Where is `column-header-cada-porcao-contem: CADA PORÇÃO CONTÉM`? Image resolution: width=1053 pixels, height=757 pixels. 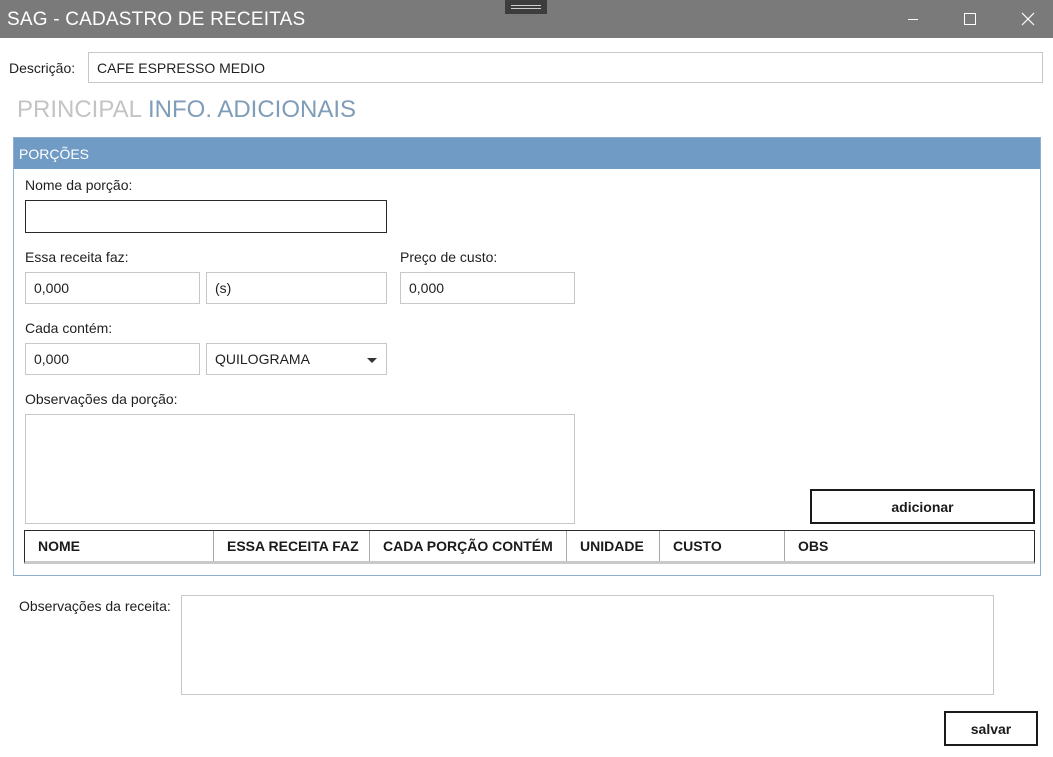 column-header-cada-porcao-contem: CADA PORÇÃO CONTÉM is located at coordinates (468, 546).